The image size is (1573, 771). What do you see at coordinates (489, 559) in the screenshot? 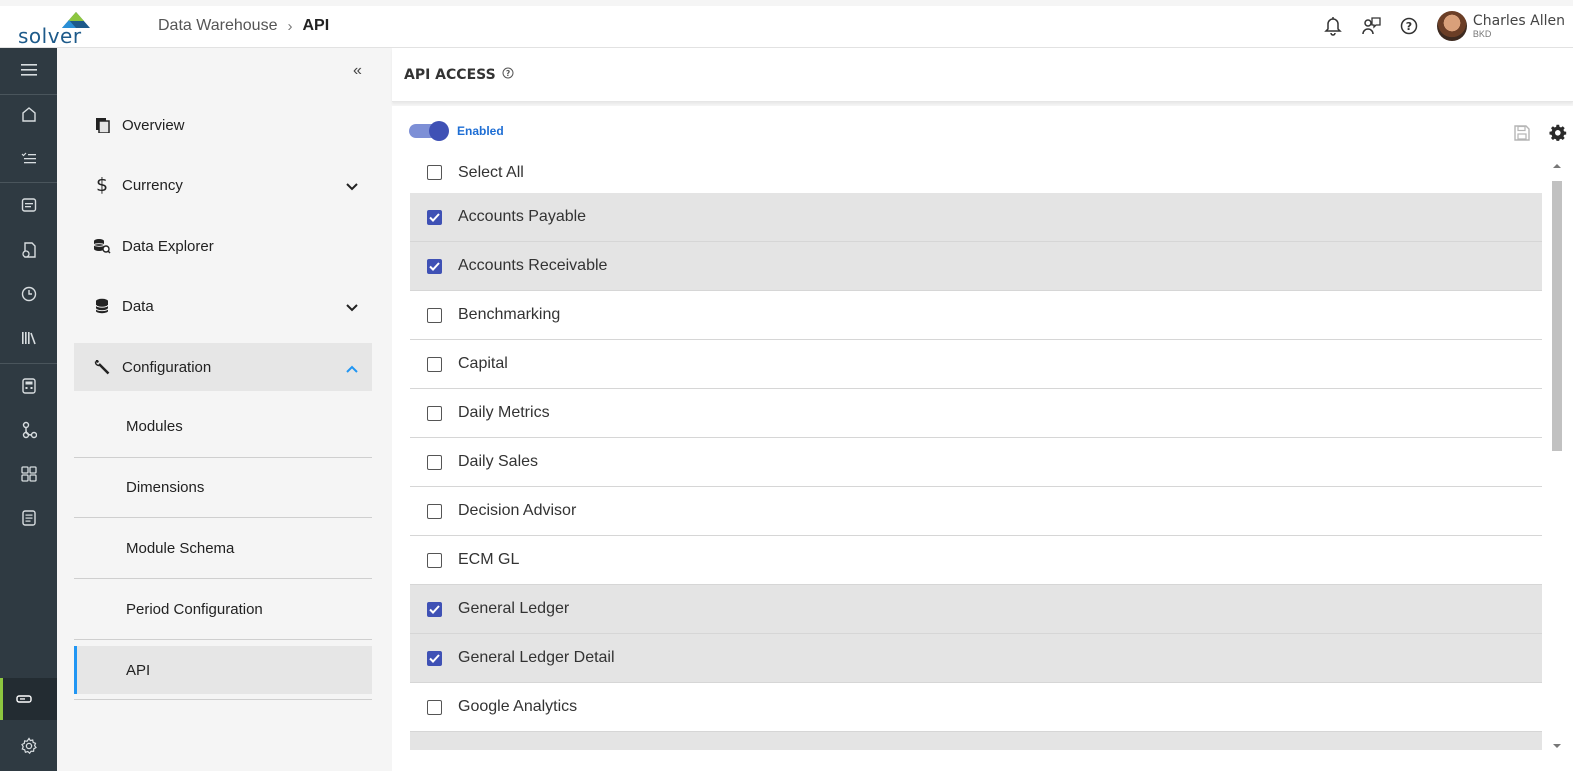
I see `module-label: ECM GL` at bounding box center [489, 559].